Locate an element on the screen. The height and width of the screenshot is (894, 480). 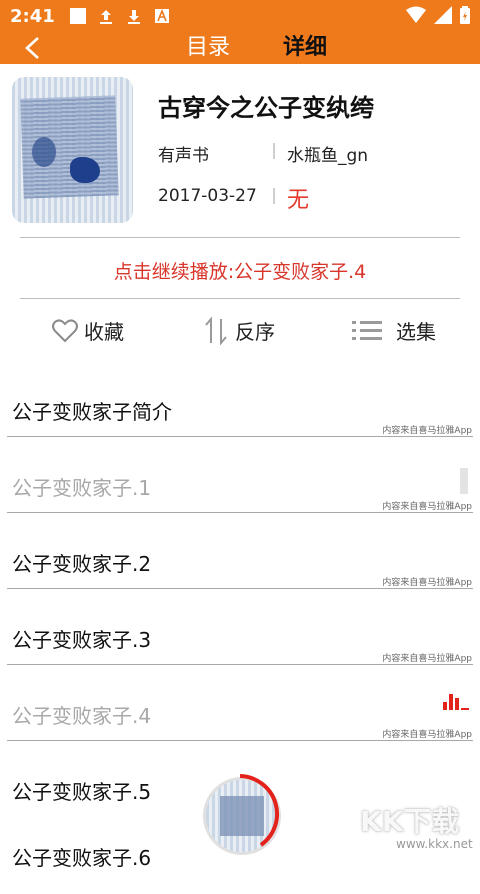
signal-icon is located at coordinates (443, 15).